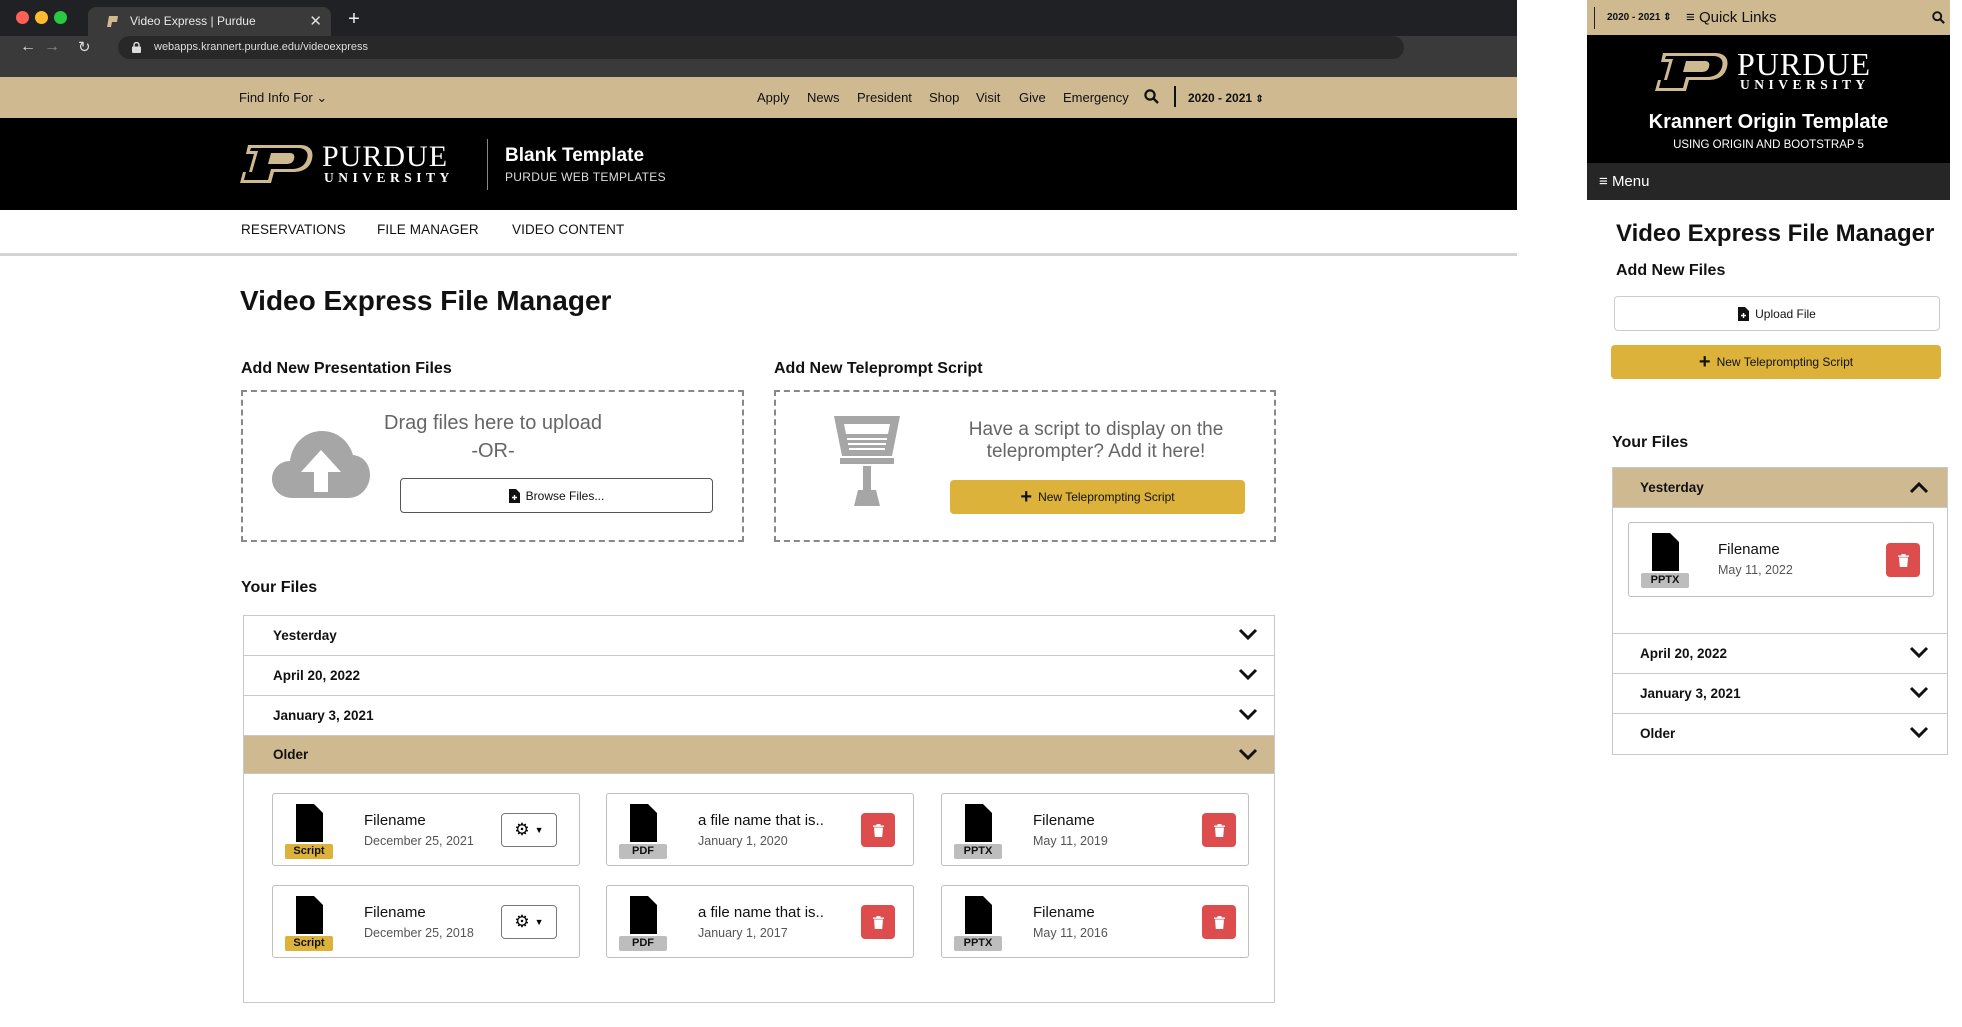 The width and height of the screenshot is (1962, 1027). Describe the element at coordinates (1639, 17) in the screenshot. I see `mobile-year-selector: 2020 - 2021 ⇕` at that location.